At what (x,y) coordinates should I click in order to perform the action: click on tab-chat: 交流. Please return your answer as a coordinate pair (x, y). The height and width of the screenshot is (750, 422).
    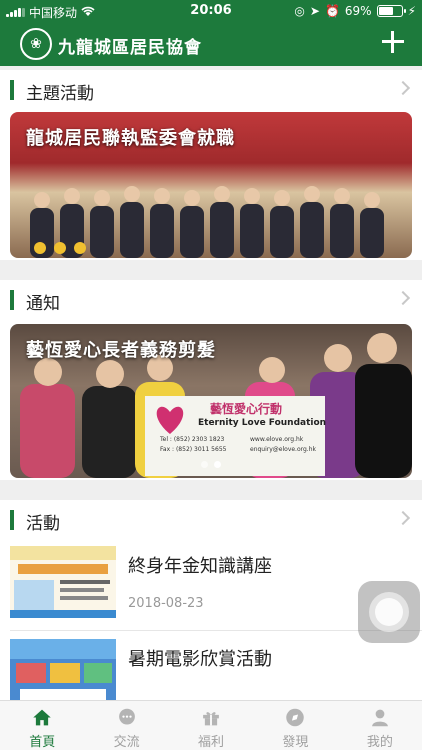
    Looking at the image, I should click on (126, 725).